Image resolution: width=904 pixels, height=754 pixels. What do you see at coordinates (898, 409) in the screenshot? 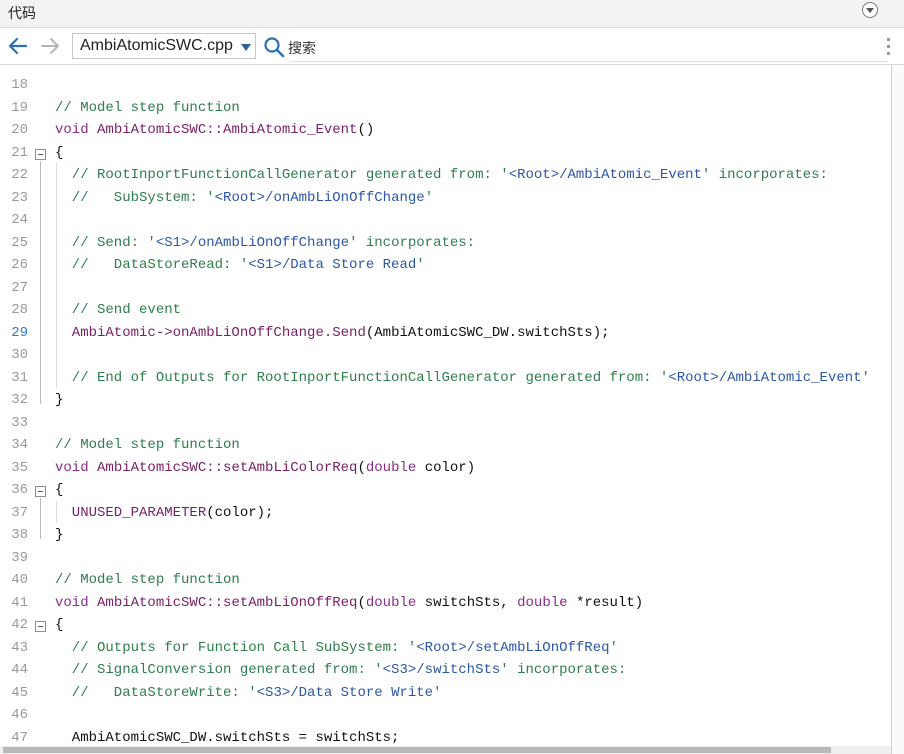
I see `vertical-scrollbar` at bounding box center [898, 409].